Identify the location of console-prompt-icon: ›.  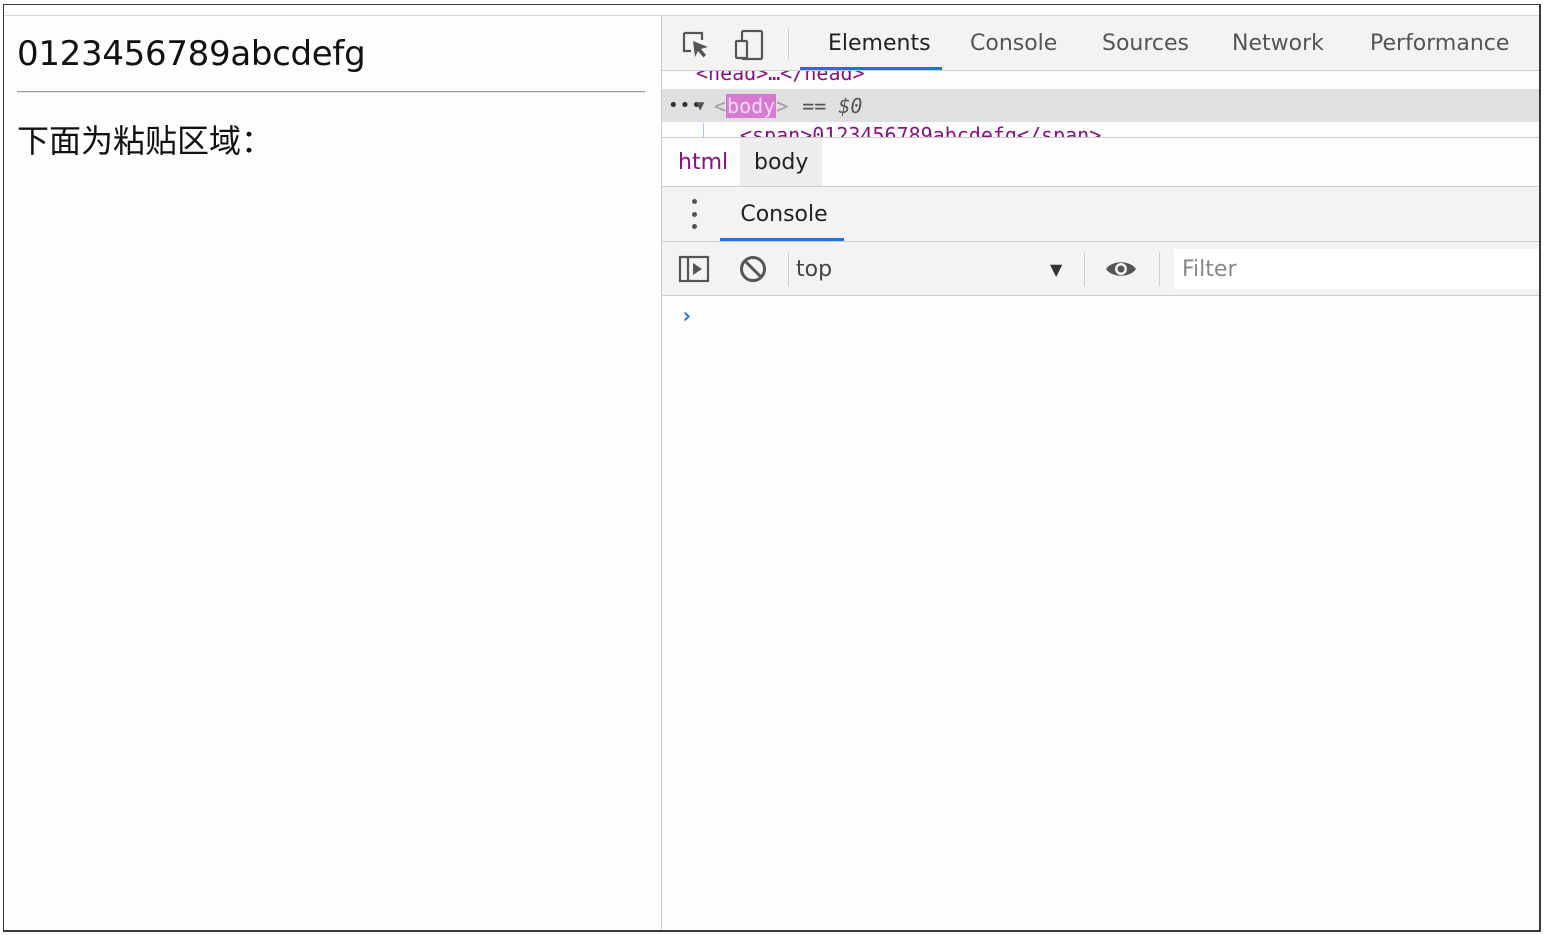
(687, 316).